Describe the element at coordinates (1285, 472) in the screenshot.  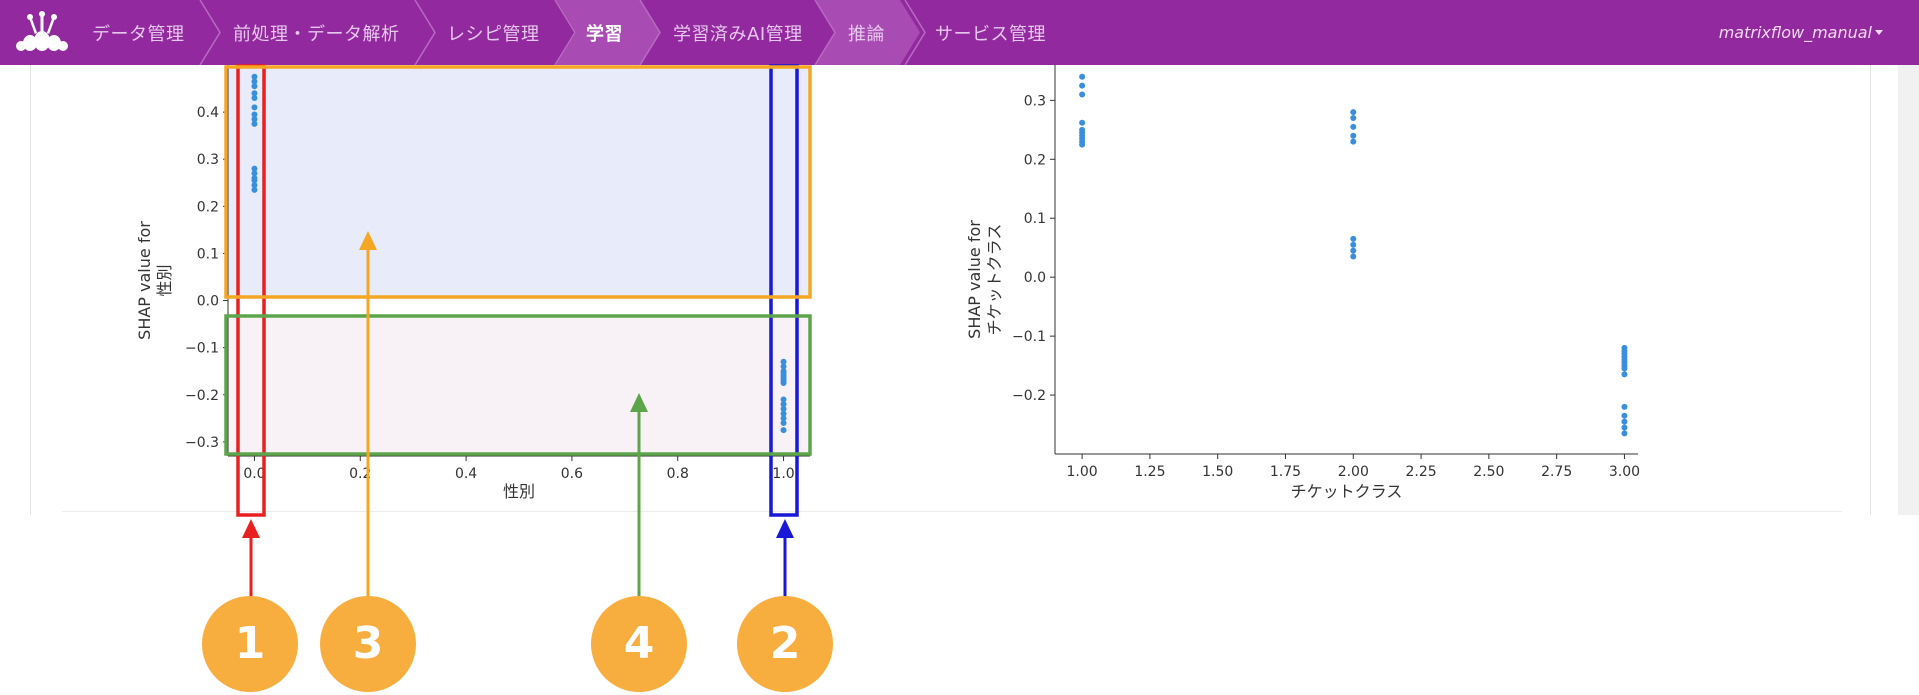
I see `x-tick-label: 1.75` at that location.